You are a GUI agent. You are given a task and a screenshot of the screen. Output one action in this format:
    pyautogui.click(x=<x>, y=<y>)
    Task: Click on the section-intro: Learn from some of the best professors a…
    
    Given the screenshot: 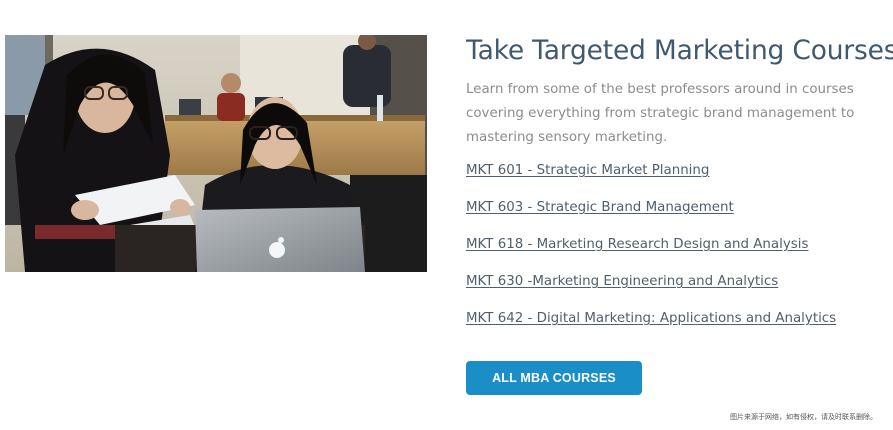 What is the action you would take?
    pyautogui.click(x=660, y=113)
    